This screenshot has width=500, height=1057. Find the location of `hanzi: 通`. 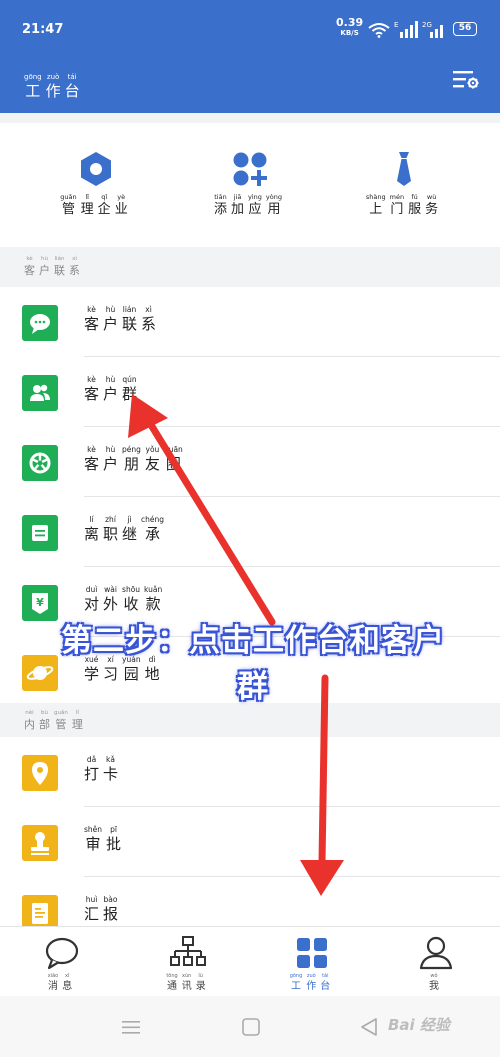

hanzi: 通 is located at coordinates (172, 986).